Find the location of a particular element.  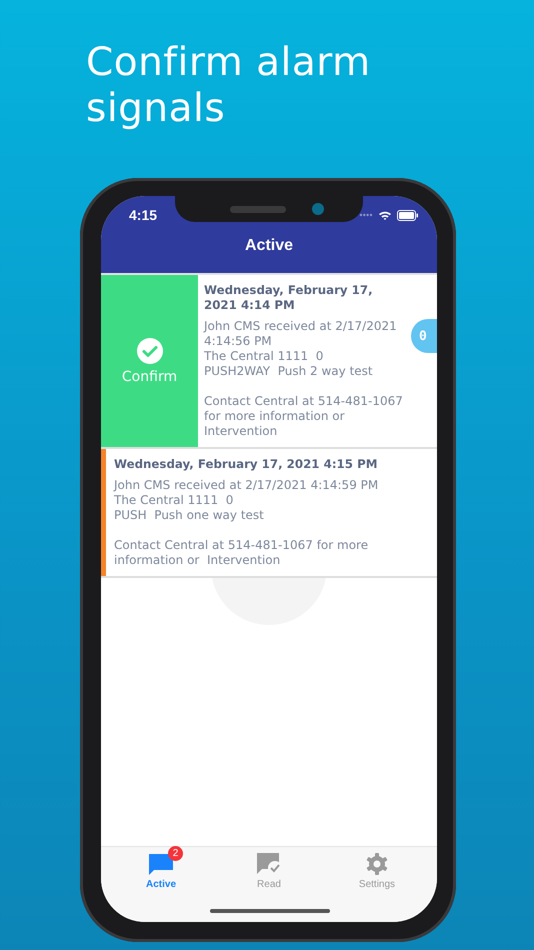

alert-card is located at coordinates (269, 362).